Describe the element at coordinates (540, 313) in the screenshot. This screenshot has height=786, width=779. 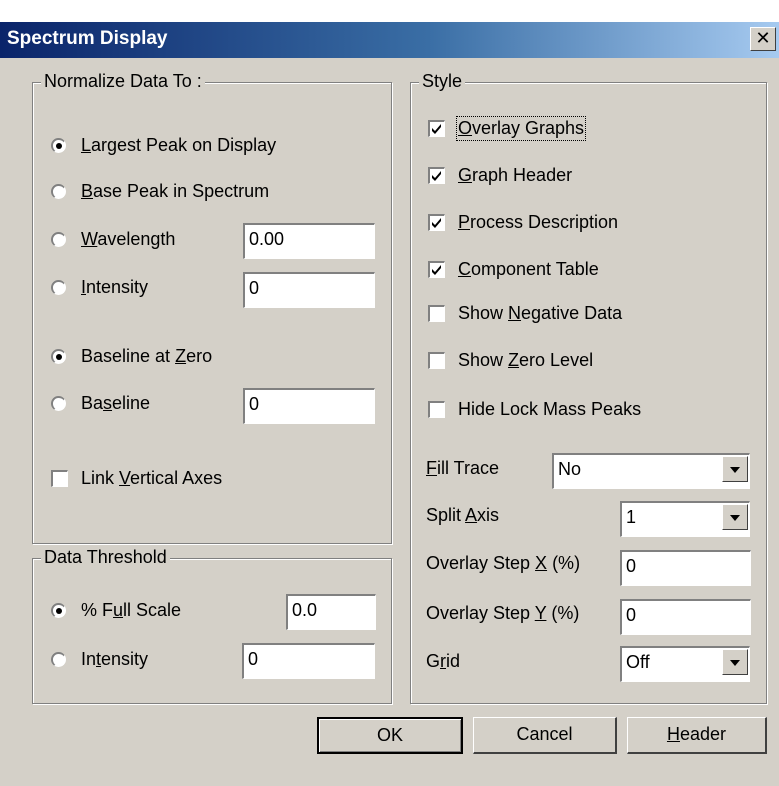
I see `show-negative-label: Show Negative Data` at that location.